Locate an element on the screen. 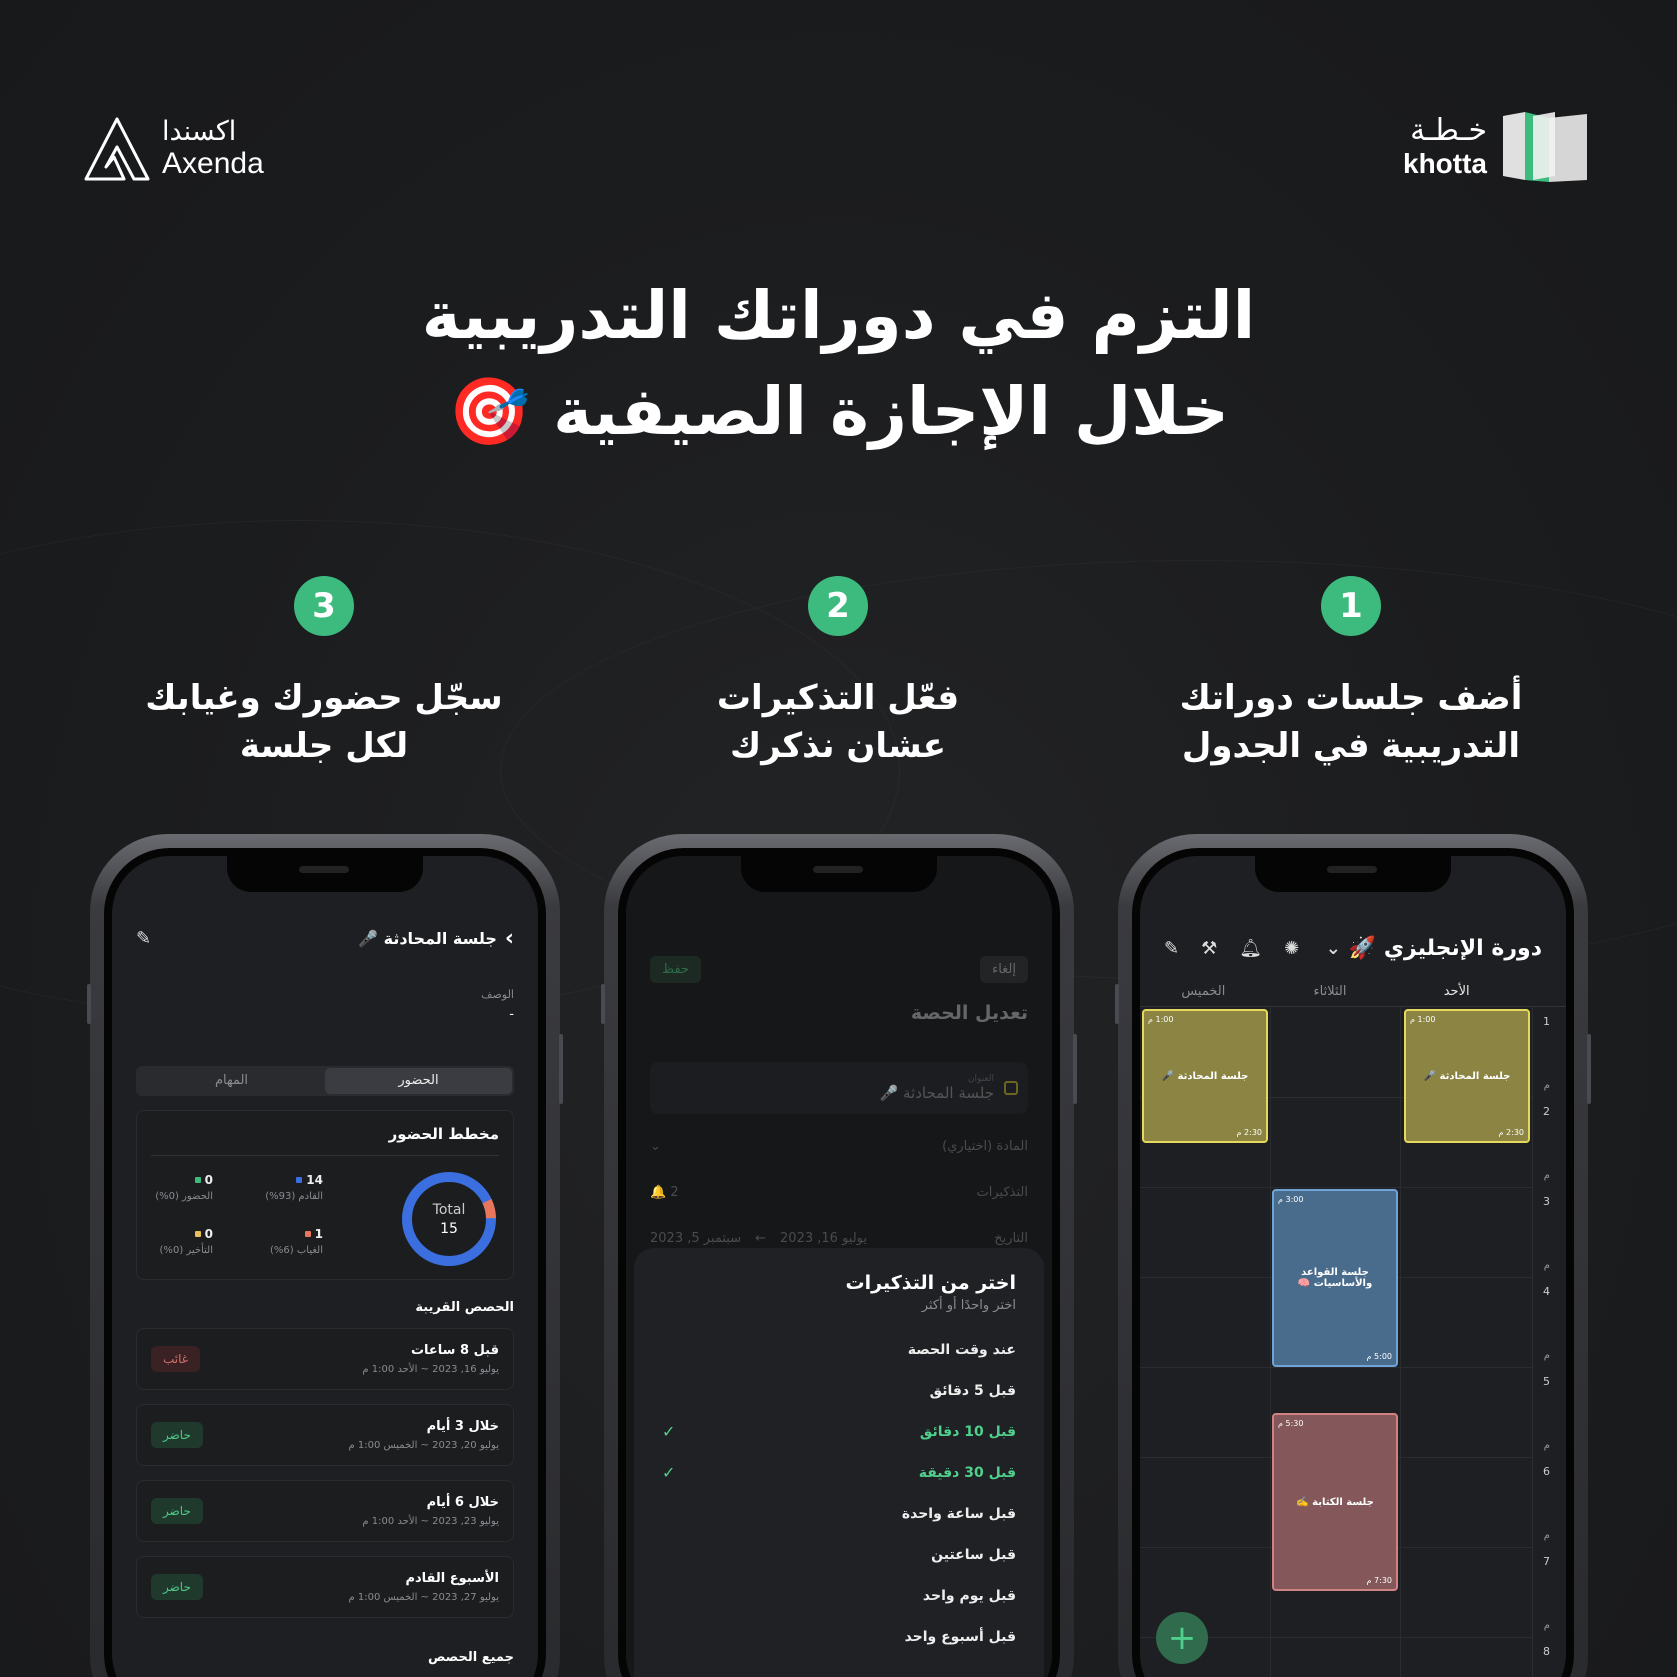 The width and height of the screenshot is (1677, 1677). stat-label: القادم (93%) is located at coordinates (294, 1196).